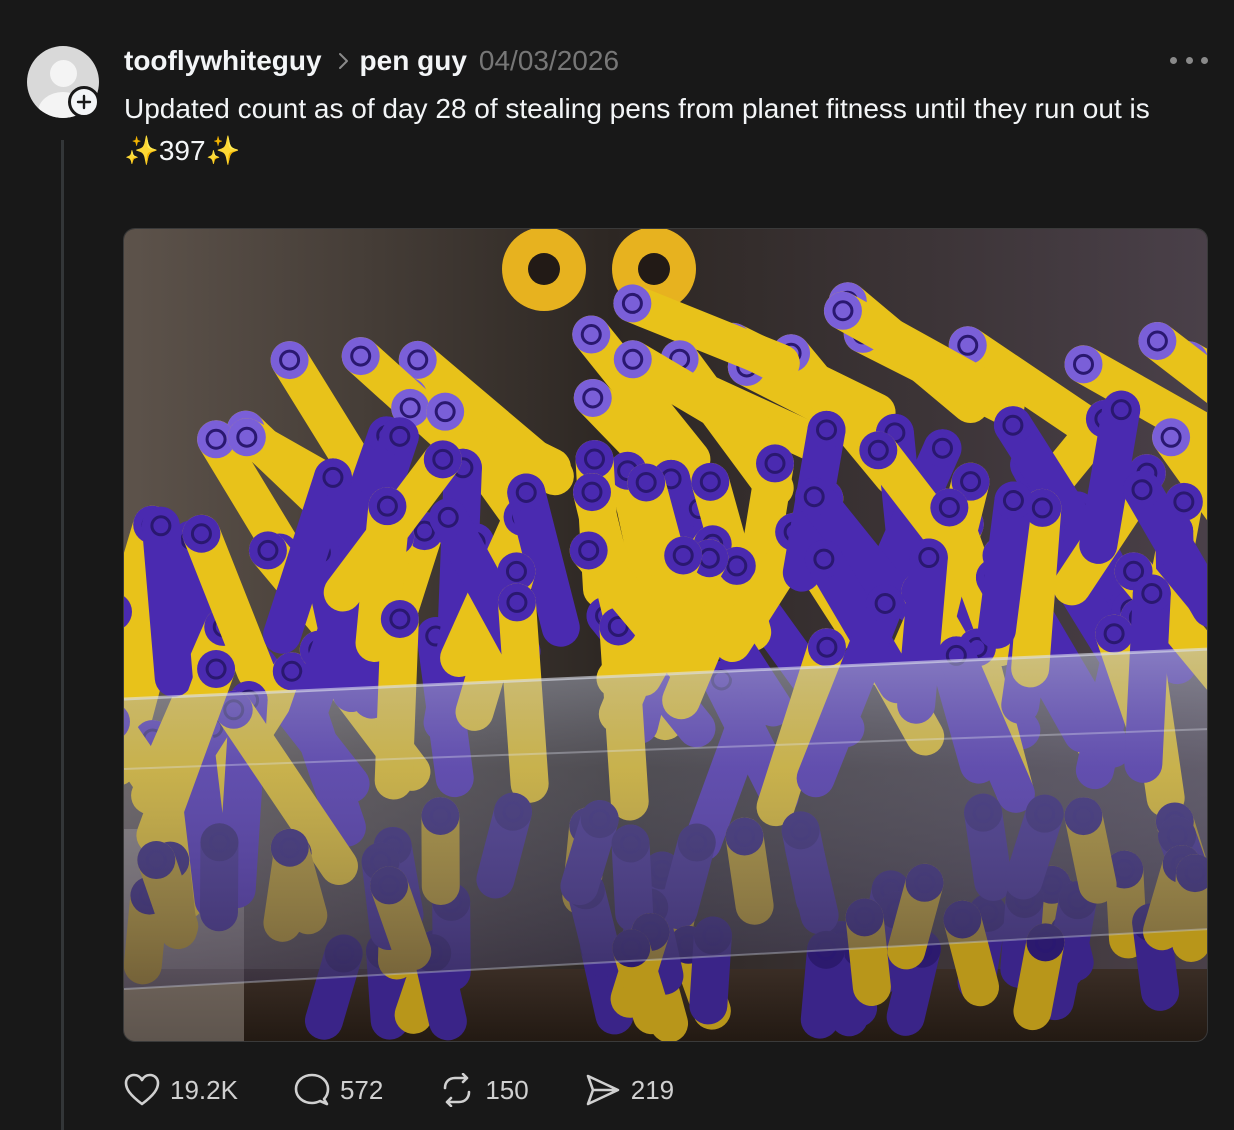  Describe the element at coordinates (484, 1090) in the screenshot. I see `repost-button: 150` at that location.